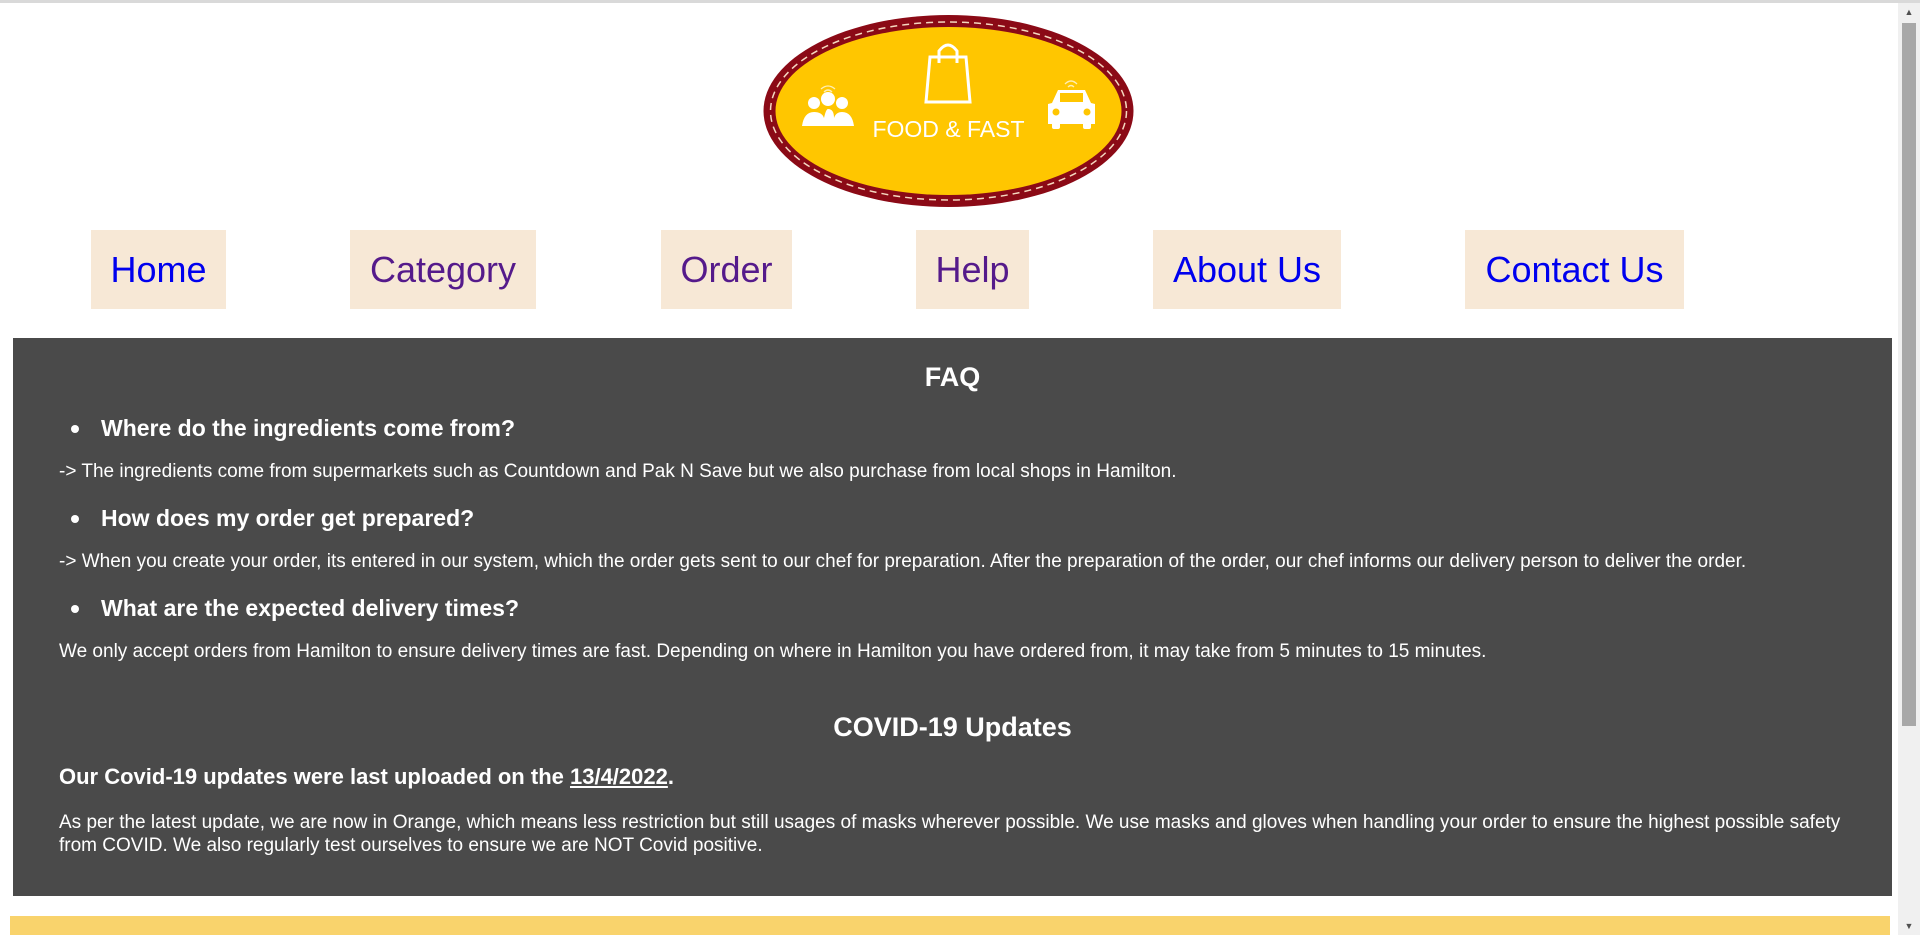  Describe the element at coordinates (952, 727) in the screenshot. I see `covid-title: COVID-19 Updates` at that location.